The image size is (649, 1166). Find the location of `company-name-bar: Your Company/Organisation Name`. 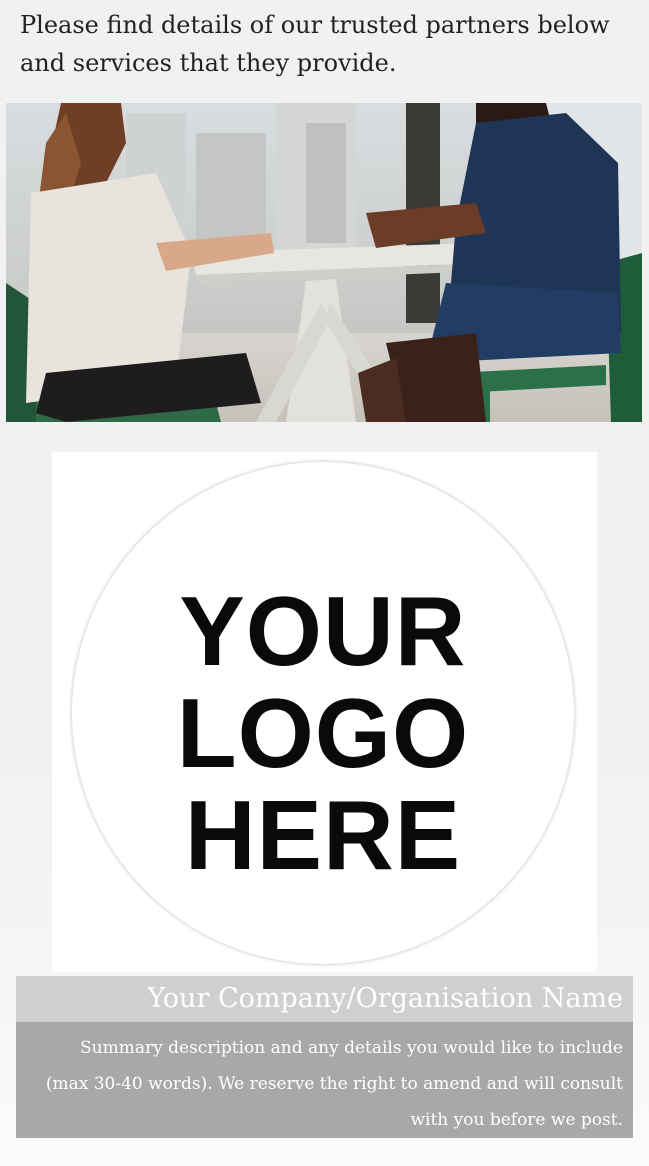

company-name-bar: Your Company/Organisation Name is located at coordinates (324, 999).